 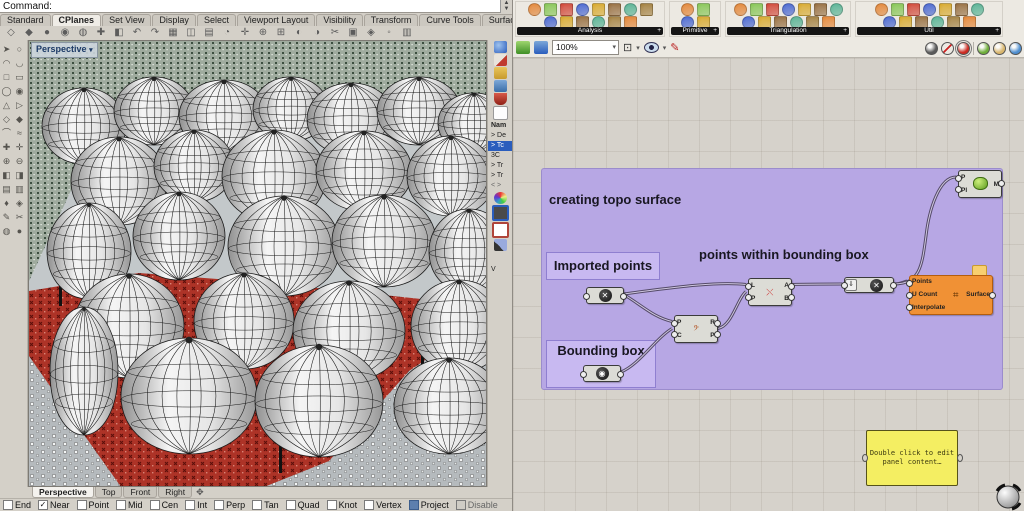 What do you see at coordinates (6, 49) in the screenshot?
I see `tool-icon: ➤` at bounding box center [6, 49].